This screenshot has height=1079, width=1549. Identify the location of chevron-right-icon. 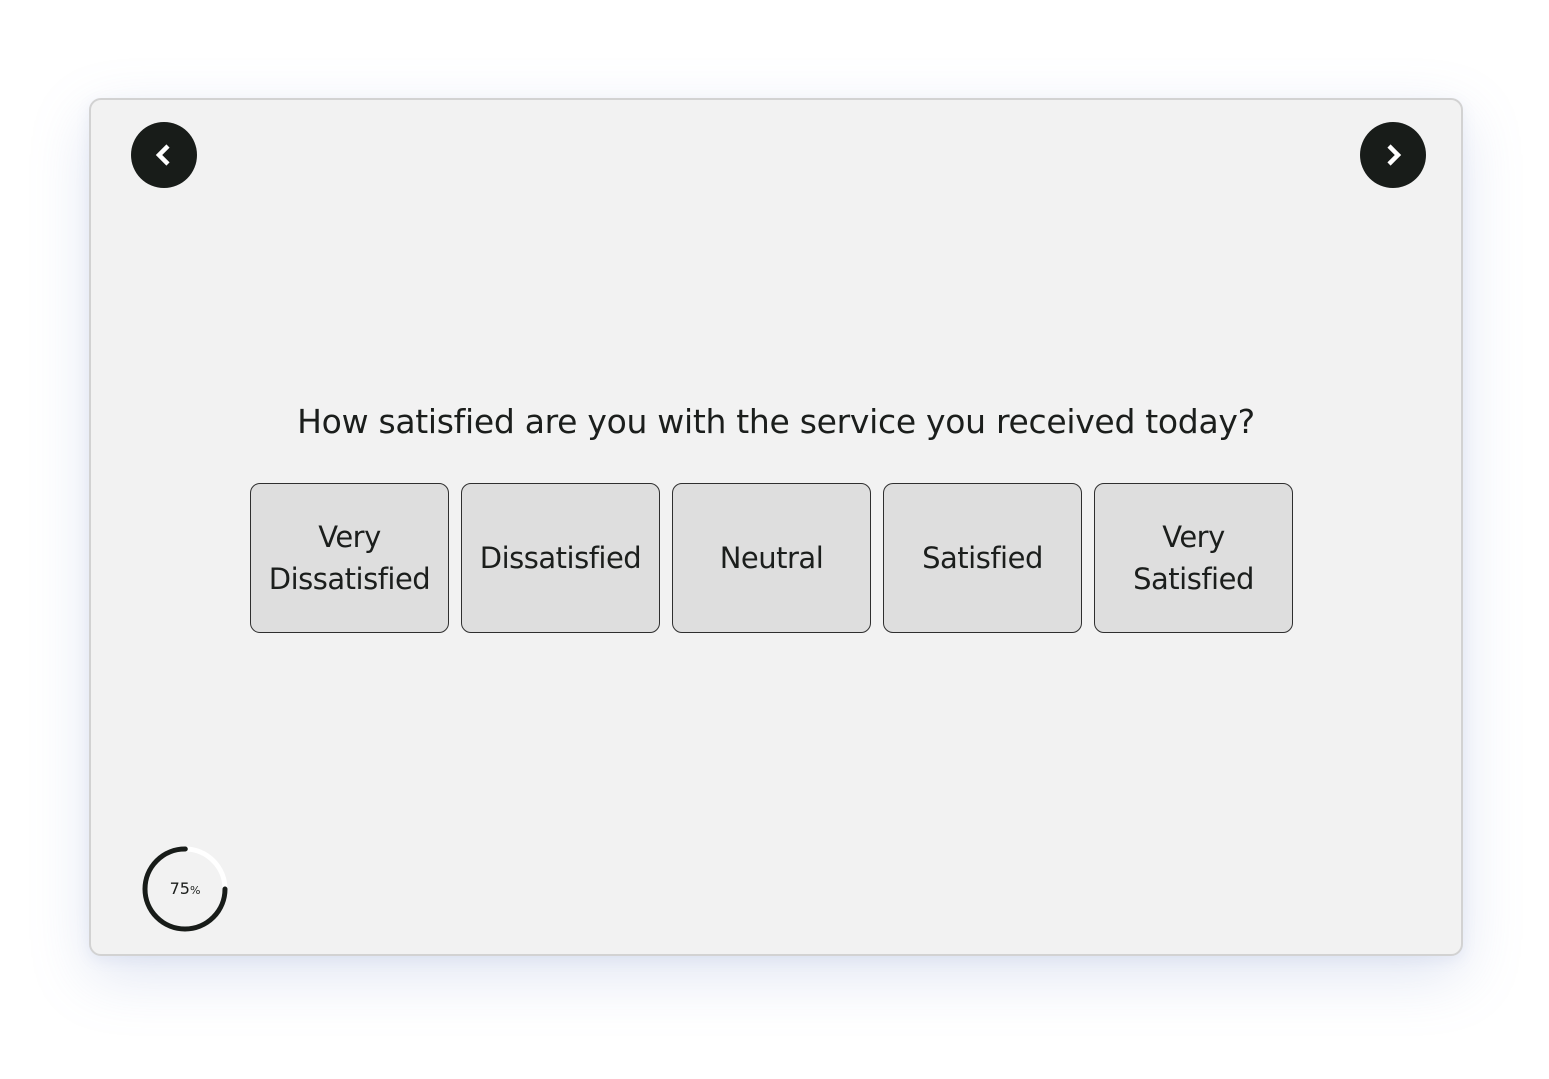
(1394, 155).